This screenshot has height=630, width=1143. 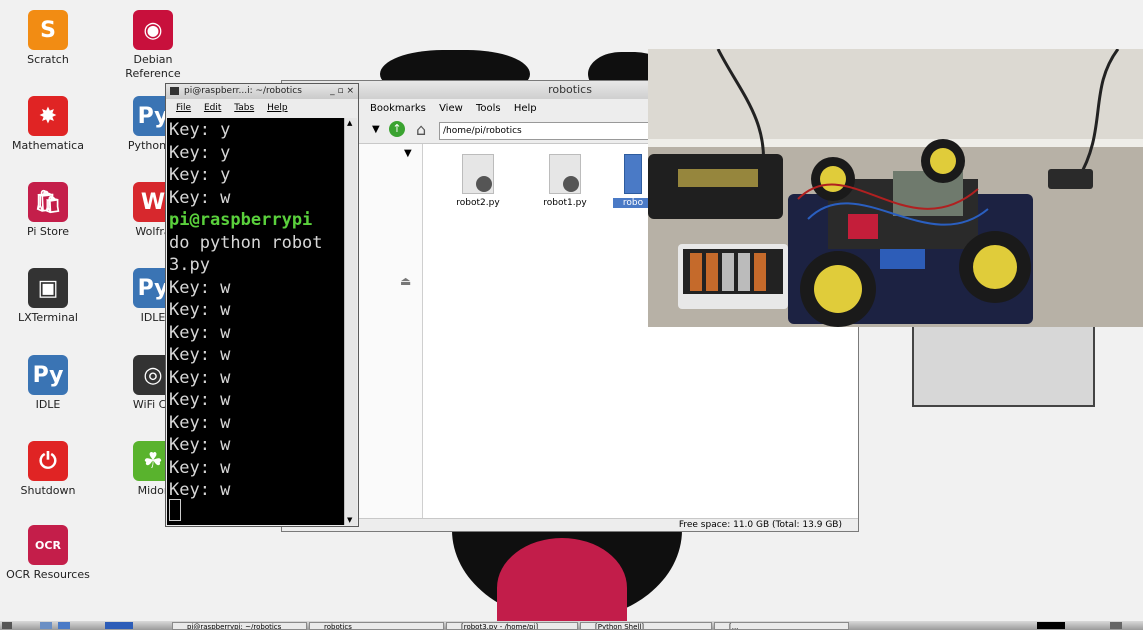 What do you see at coordinates (48, 574) in the screenshot?
I see `desktop-icon-label: OCR Resources` at bounding box center [48, 574].